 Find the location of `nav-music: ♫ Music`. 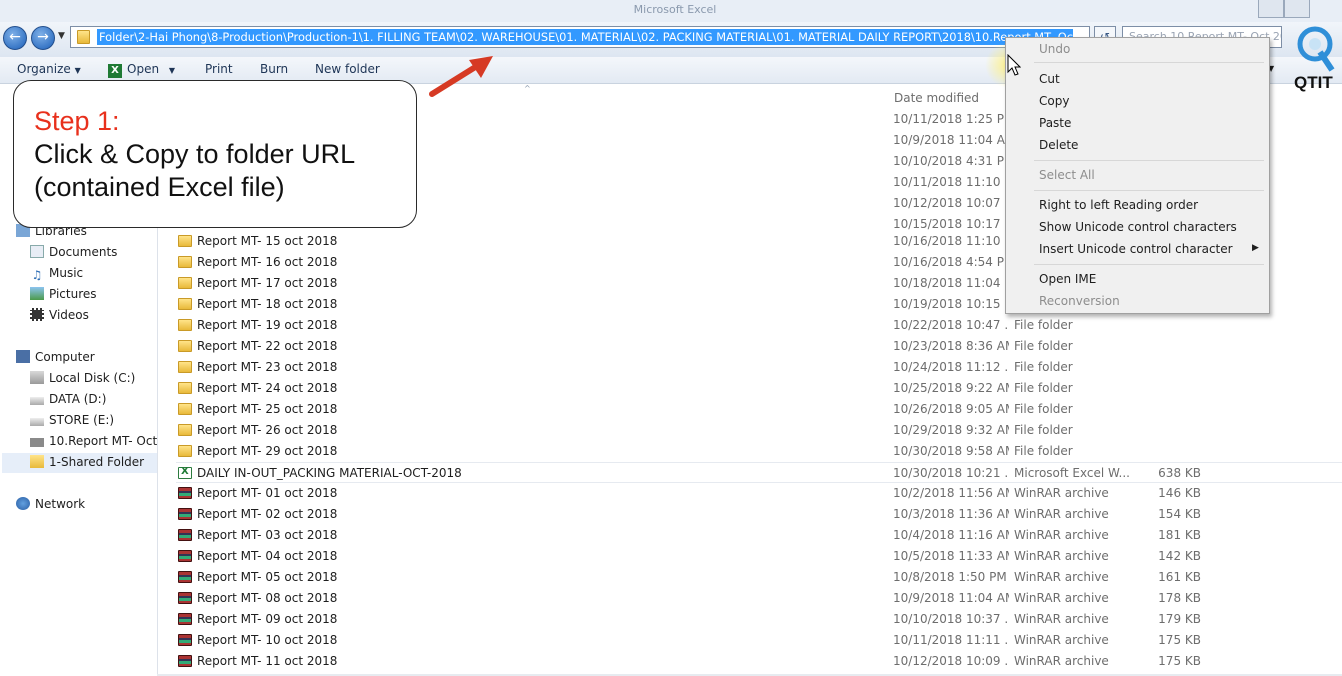

nav-music: ♫ Music is located at coordinates (57, 276).